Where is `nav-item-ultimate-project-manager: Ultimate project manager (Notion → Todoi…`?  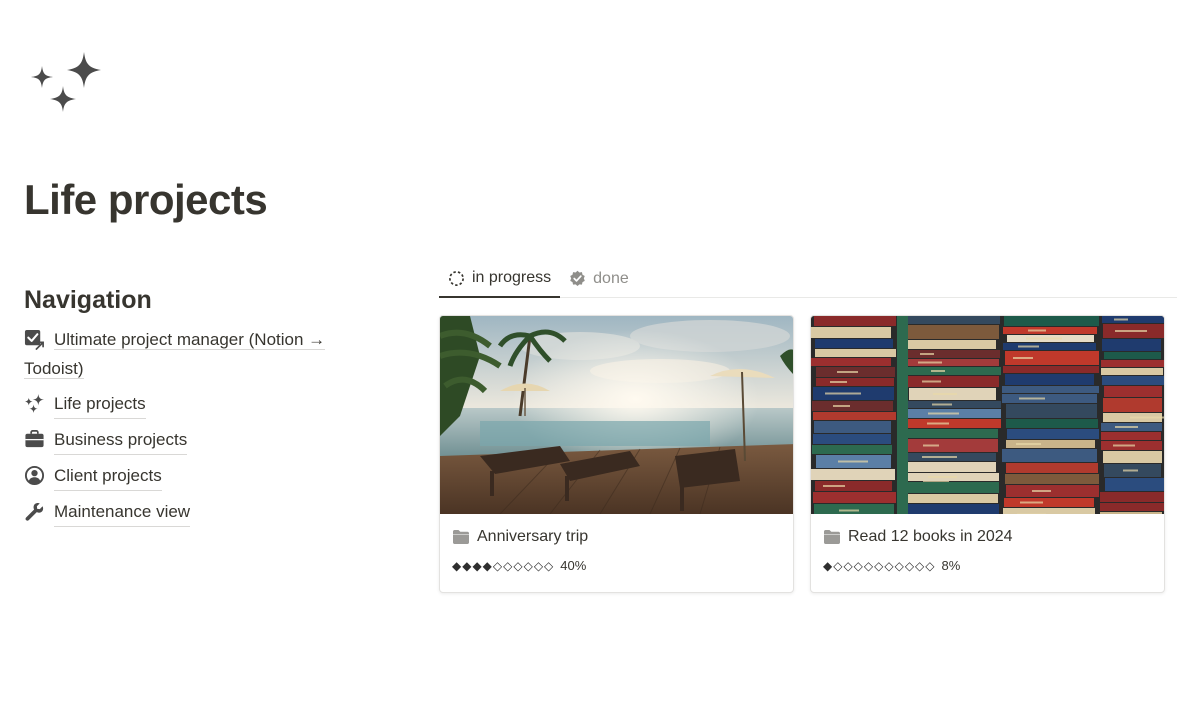 nav-item-ultimate-project-manager: Ultimate project manager (Notion → Todoi… is located at coordinates (204, 354).